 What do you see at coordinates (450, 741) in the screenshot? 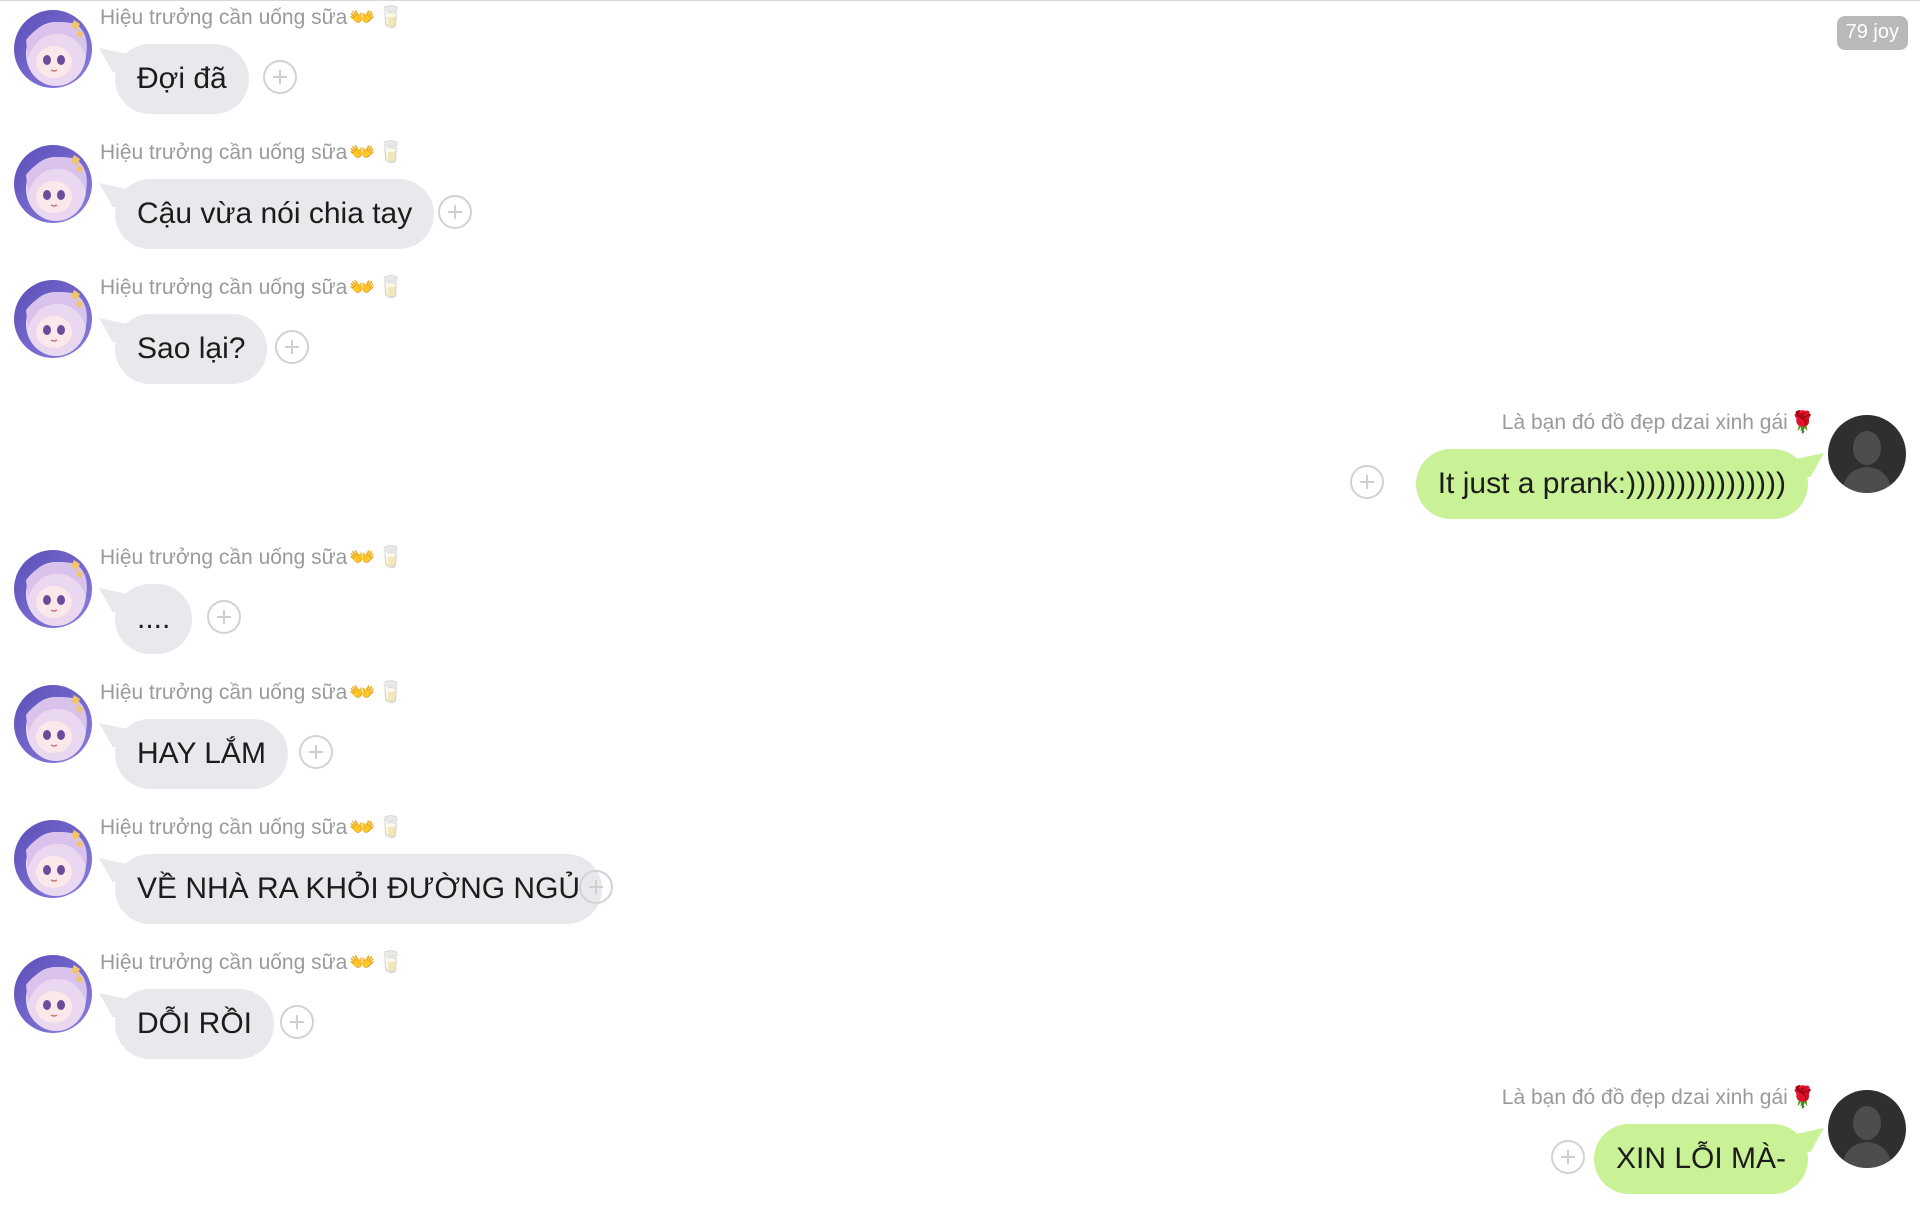
I see `incoming-message: Hiệu trưởng cần uống sữa 👐 🥛 HAY LẮM` at bounding box center [450, 741].